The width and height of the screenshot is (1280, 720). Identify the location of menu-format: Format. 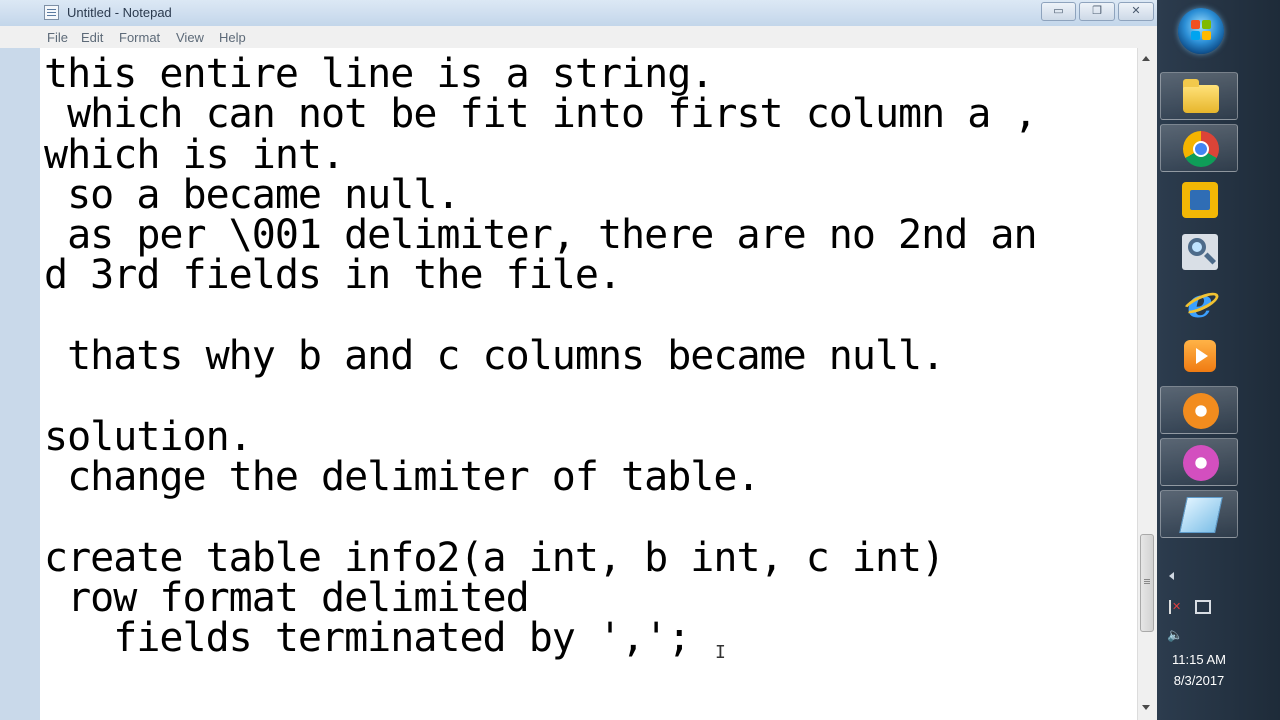
(139, 37).